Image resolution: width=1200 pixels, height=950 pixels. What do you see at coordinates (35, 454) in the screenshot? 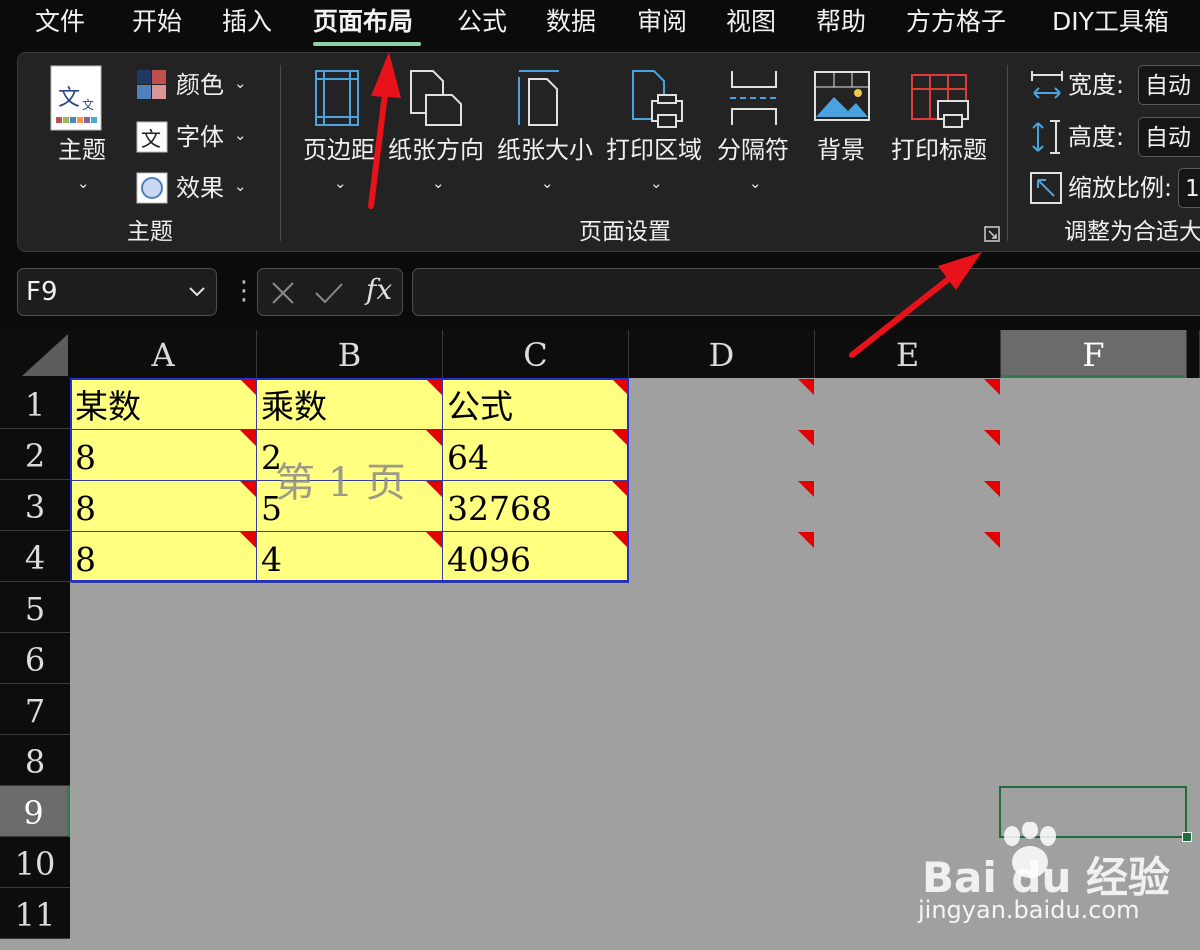
I see `row-header: 2` at bounding box center [35, 454].